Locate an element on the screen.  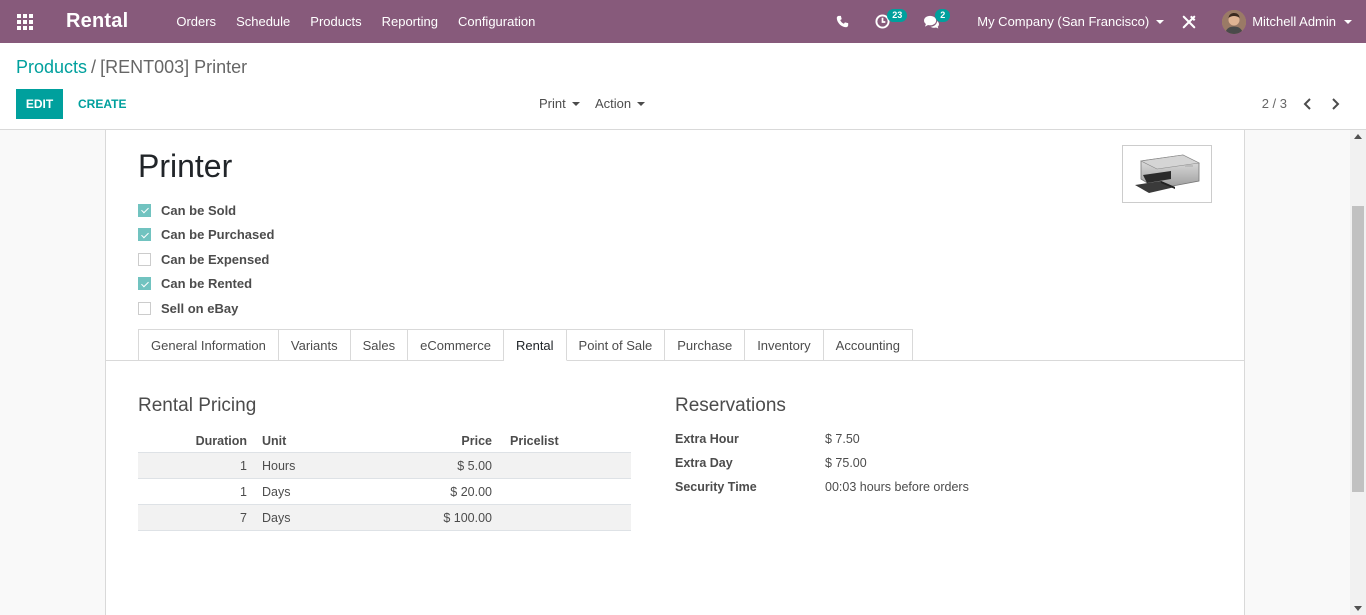
label-sell-on-ebay: Sell on eBay is located at coordinates (200, 308).